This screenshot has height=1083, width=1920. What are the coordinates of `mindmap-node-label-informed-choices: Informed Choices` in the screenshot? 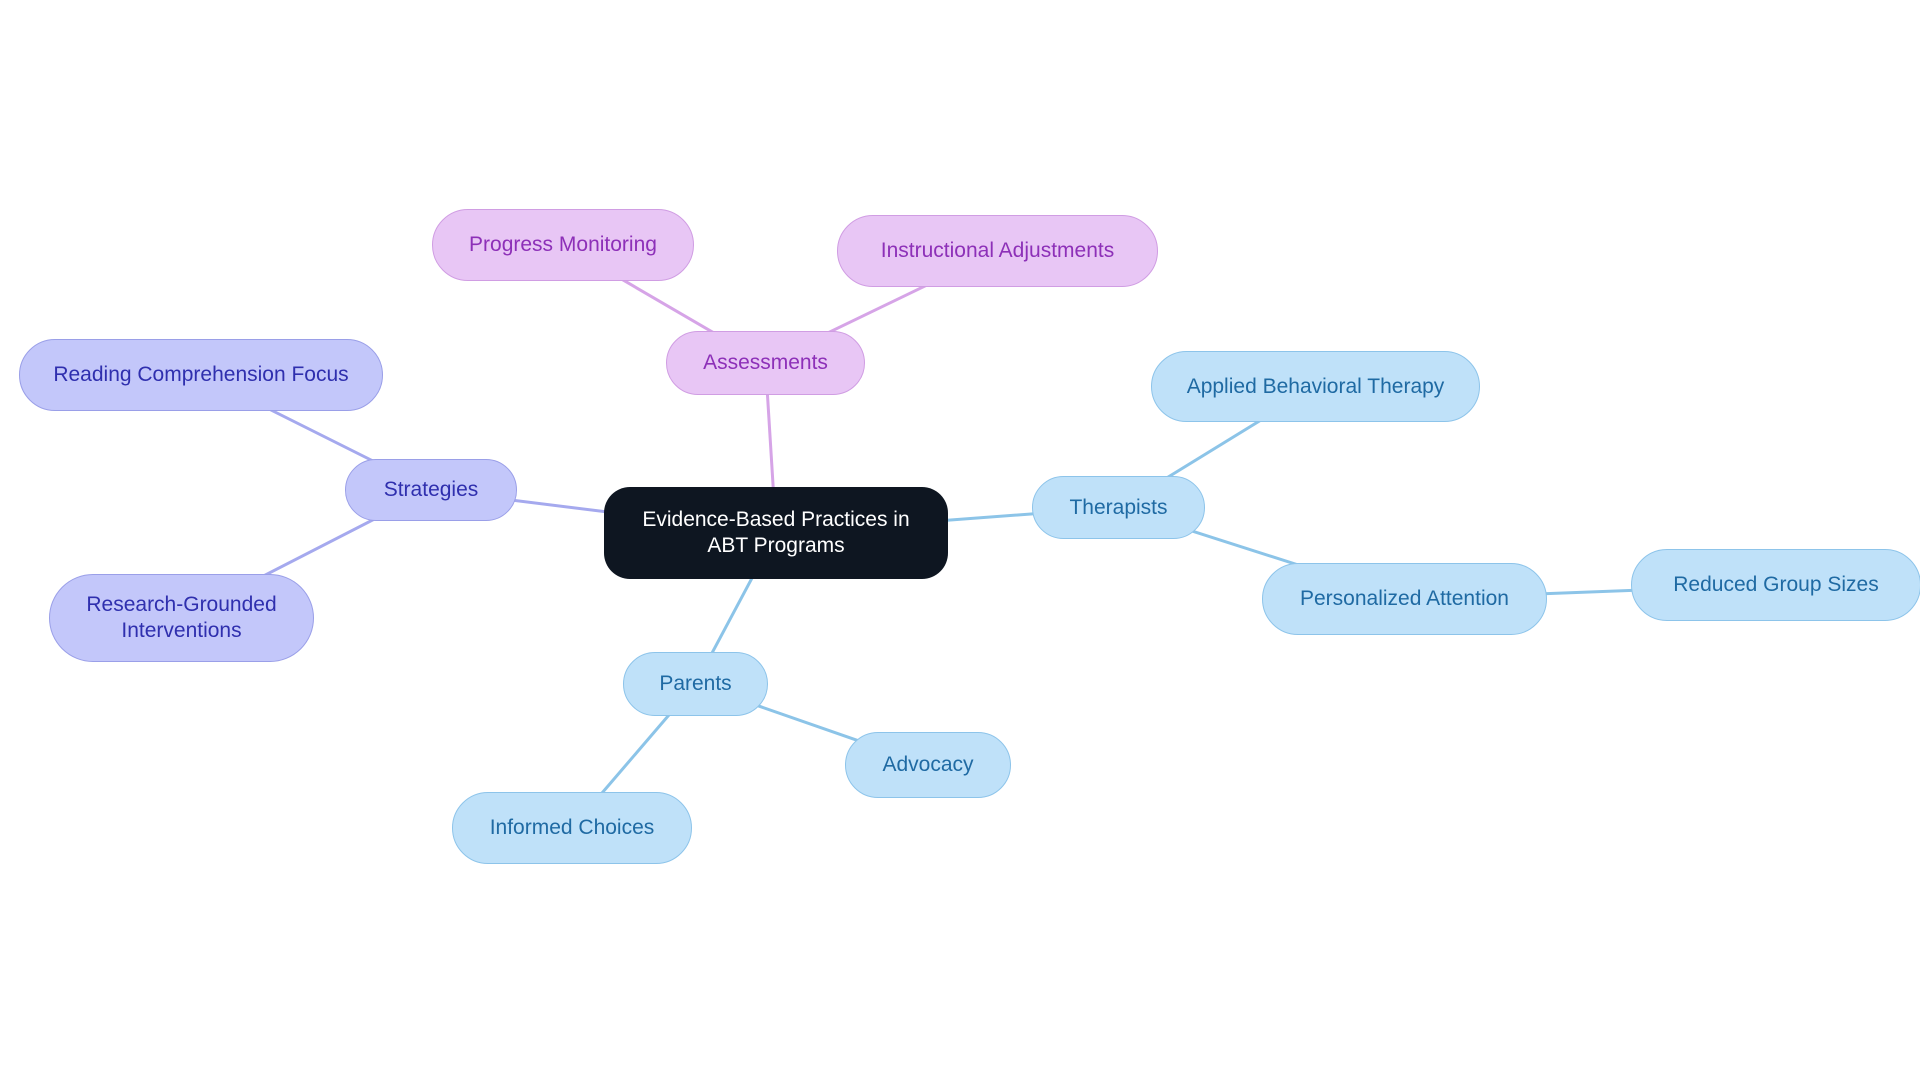 It's located at (572, 828).